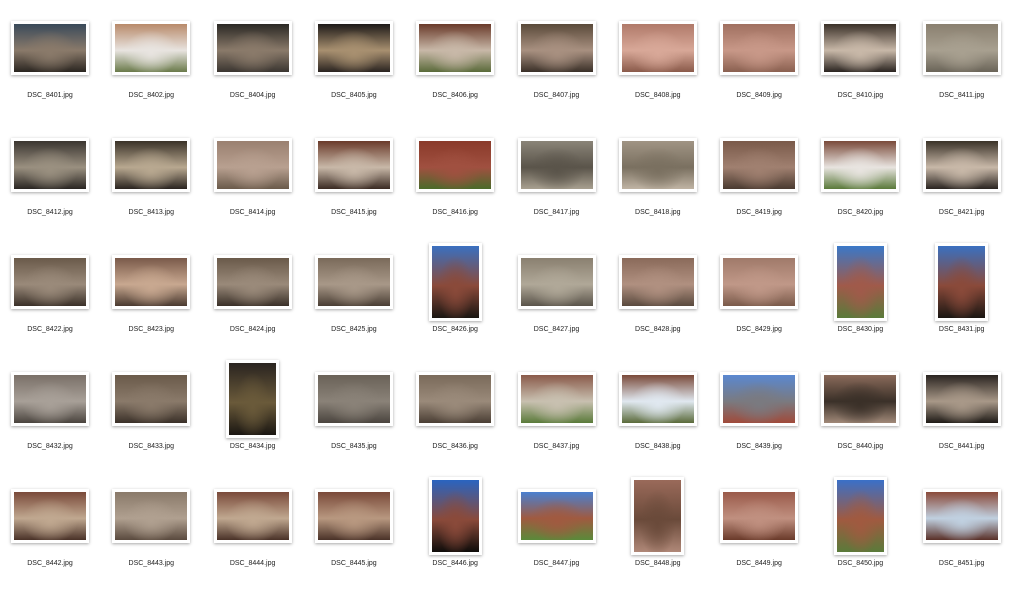  I want to click on file-thumbnail-item: DSC_8405.jpg, so click(354, 64).